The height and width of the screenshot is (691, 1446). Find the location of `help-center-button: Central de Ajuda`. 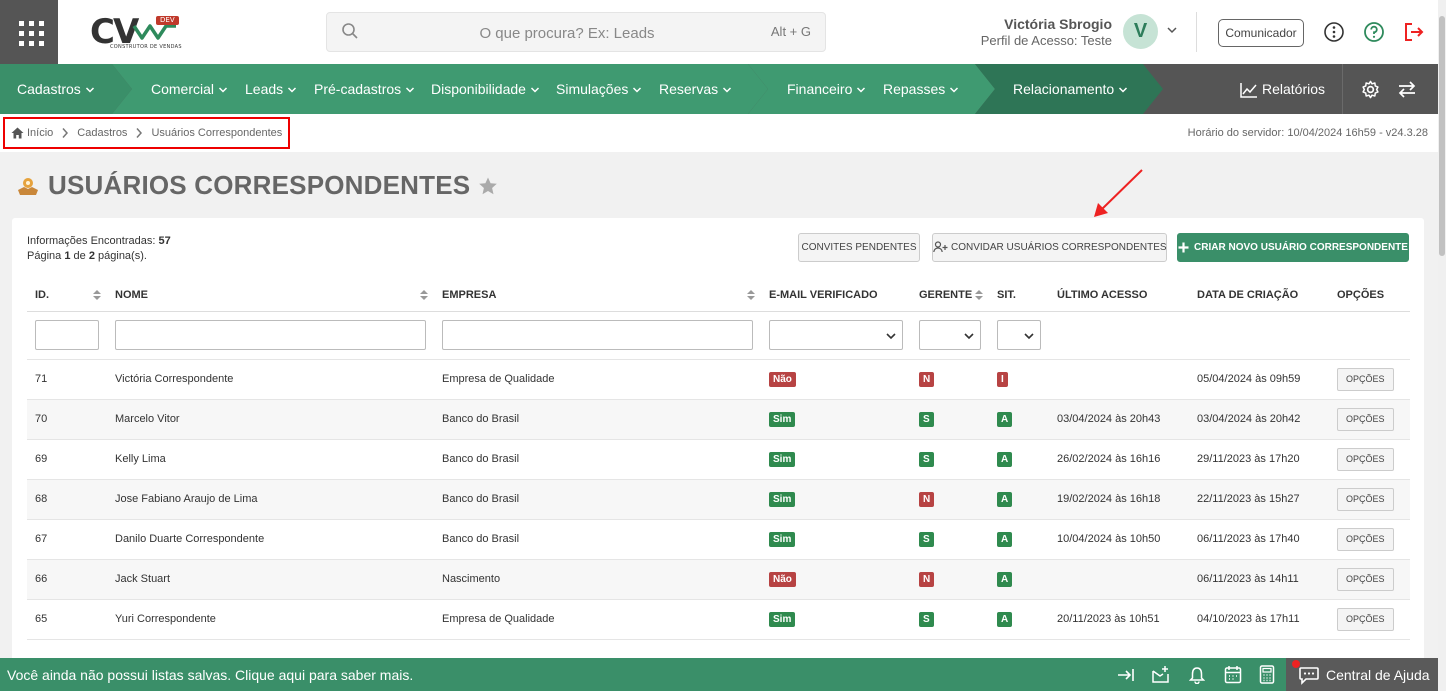

help-center-button: Central de Ajuda is located at coordinates (1362, 674).